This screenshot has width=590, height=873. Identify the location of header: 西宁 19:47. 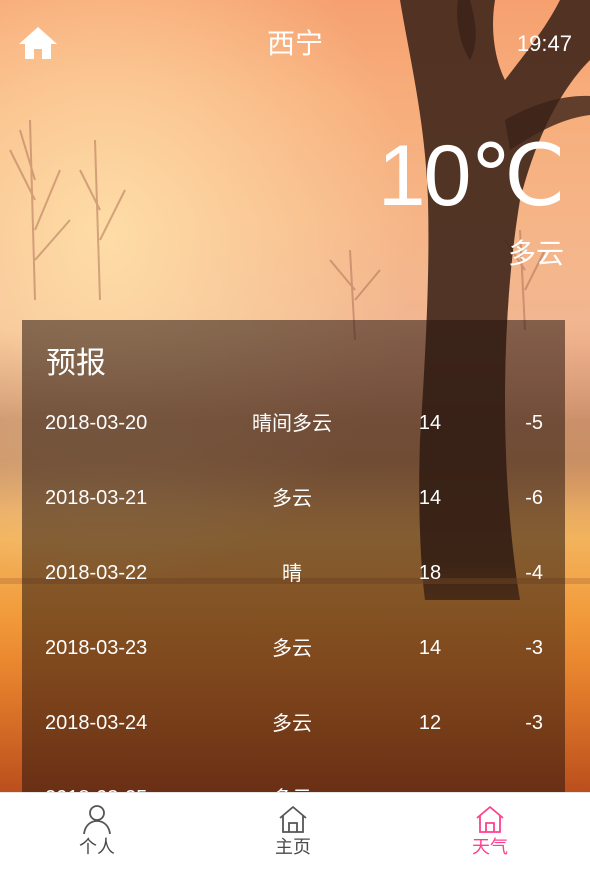
(295, 45).